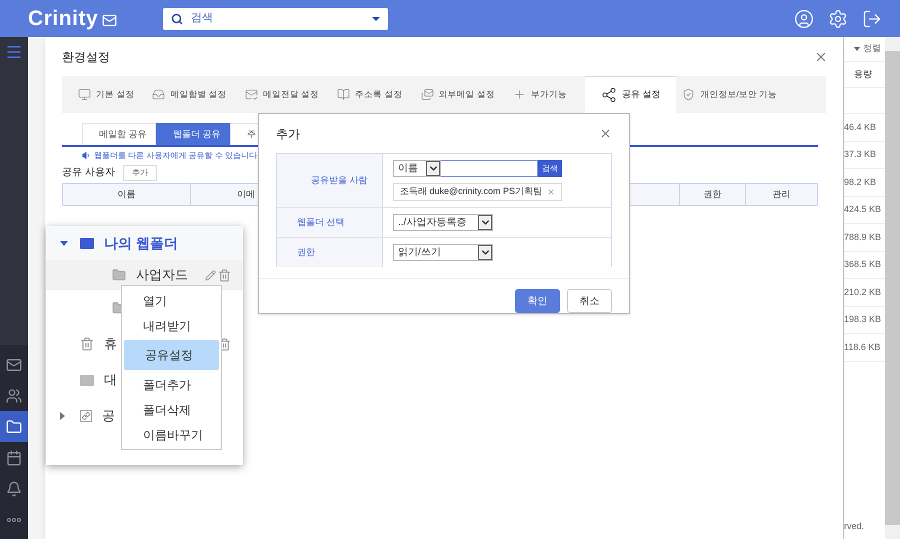 The height and width of the screenshot is (539, 900). What do you see at coordinates (471, 191) in the screenshot?
I see `recipient-text: 조득래 duke@crinity.com PS기획팀` at bounding box center [471, 191].